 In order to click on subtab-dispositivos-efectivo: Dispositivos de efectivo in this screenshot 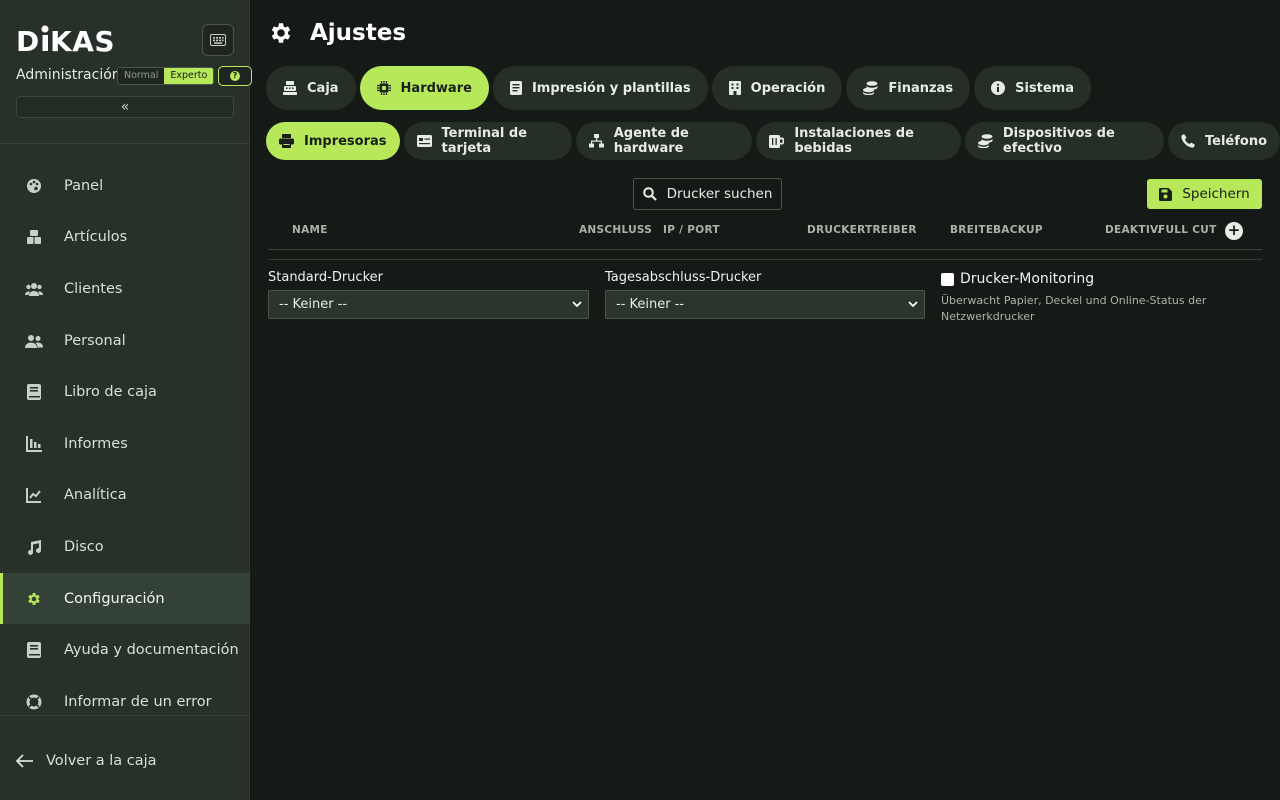, I will do `click(1064, 141)`.